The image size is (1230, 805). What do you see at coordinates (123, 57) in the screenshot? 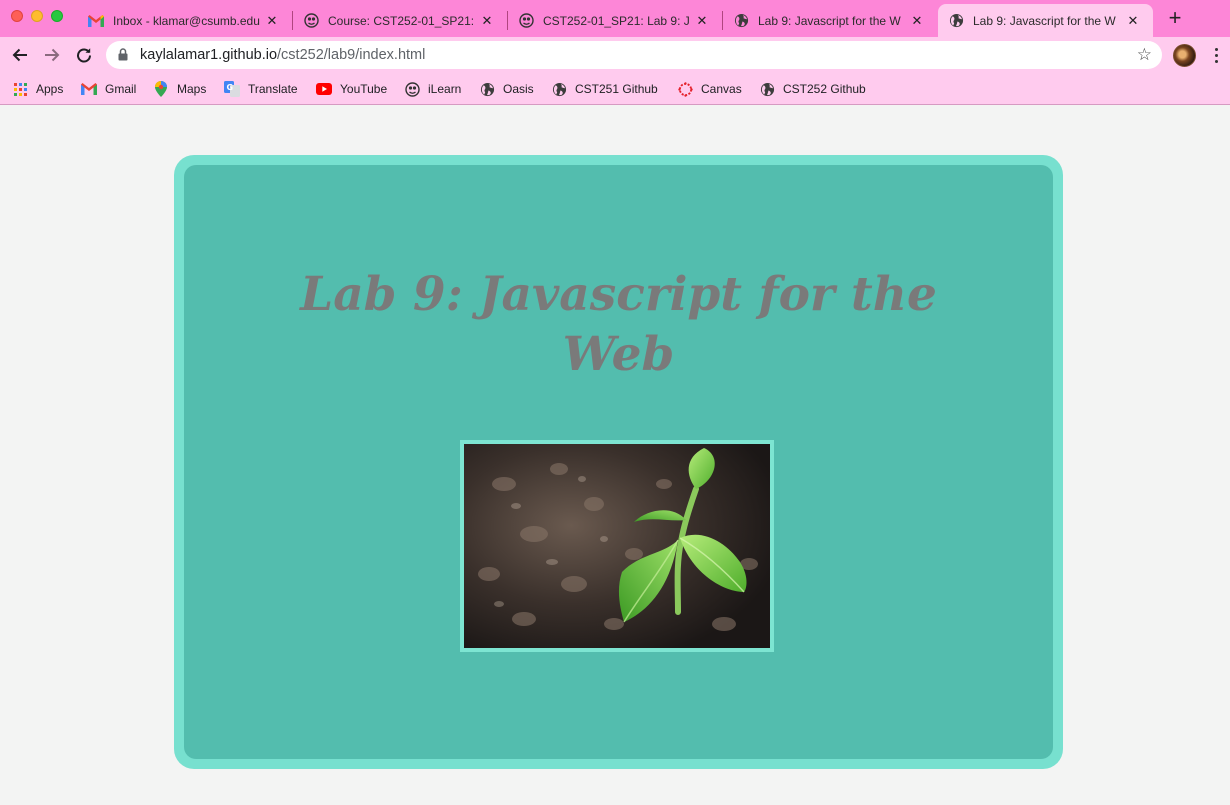
I see `lock-icon` at bounding box center [123, 57].